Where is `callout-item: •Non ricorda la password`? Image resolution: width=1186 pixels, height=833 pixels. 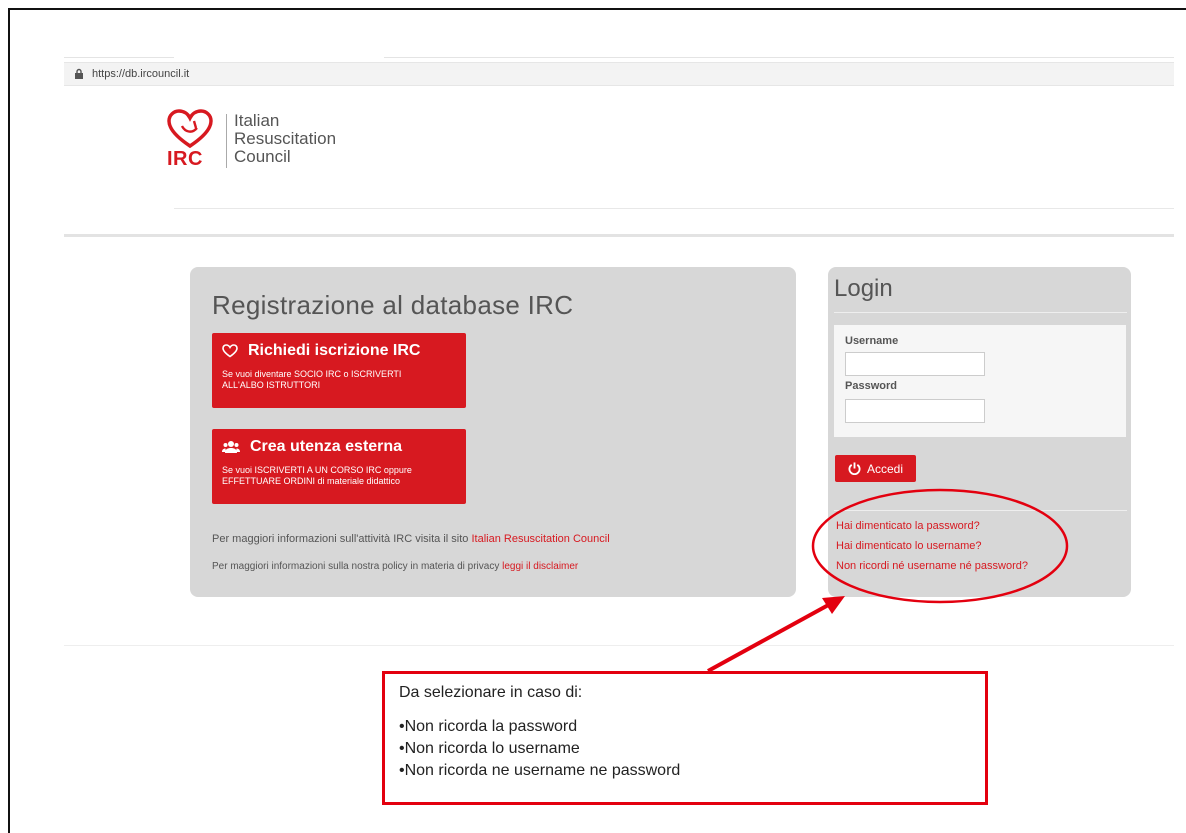
callout-item: •Non ricorda la password is located at coordinates (488, 726).